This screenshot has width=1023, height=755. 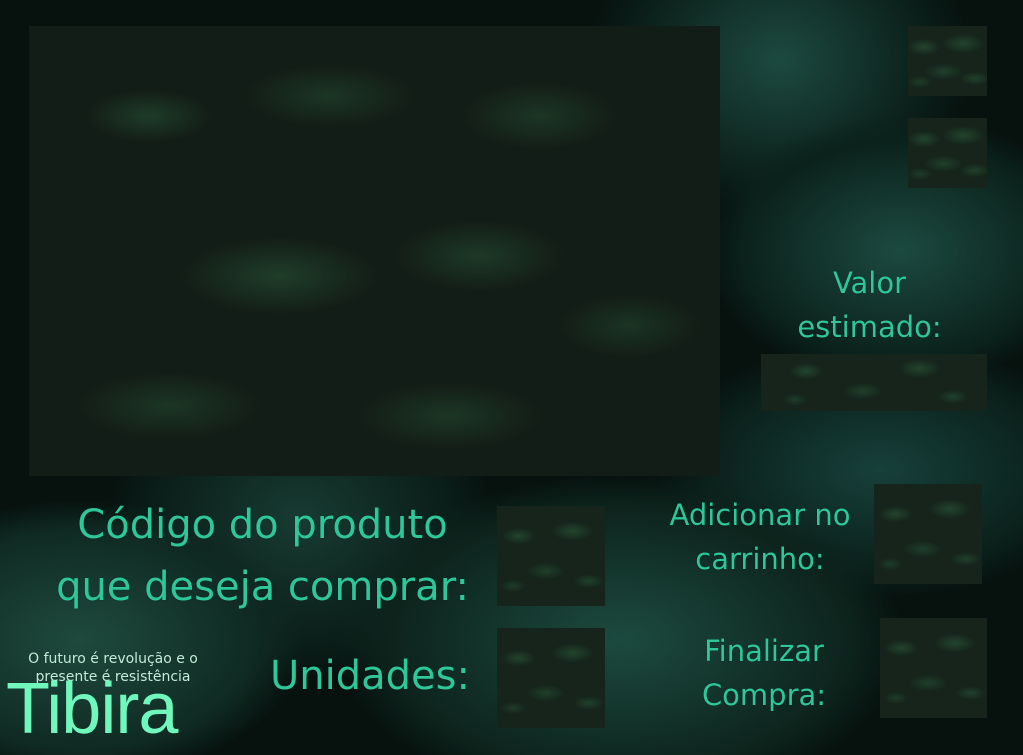 What do you see at coordinates (874, 382) in the screenshot?
I see `estimated-value-display` at bounding box center [874, 382].